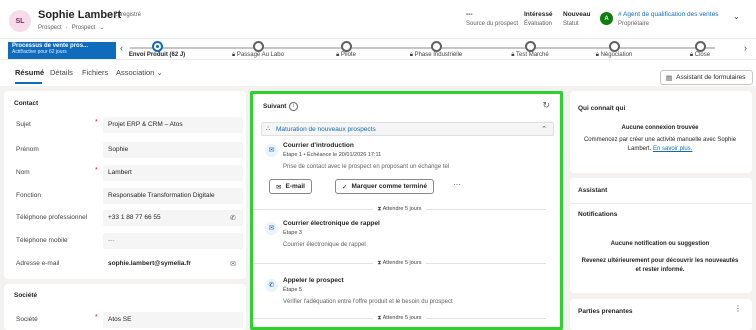 The width and height of the screenshot is (756, 330). I want to click on owner-link: # Agent de qualification des ventes, so click(668, 14).